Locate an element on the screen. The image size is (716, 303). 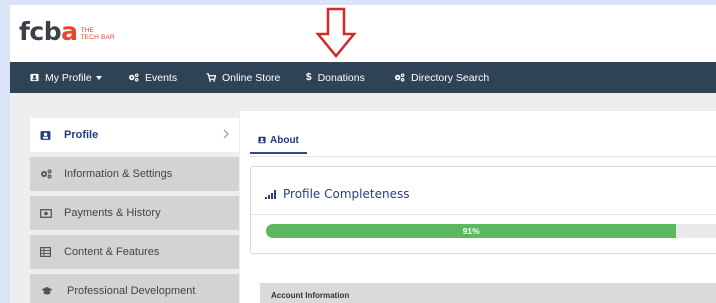
nav-my-profile: My Profile is located at coordinates (66, 77).